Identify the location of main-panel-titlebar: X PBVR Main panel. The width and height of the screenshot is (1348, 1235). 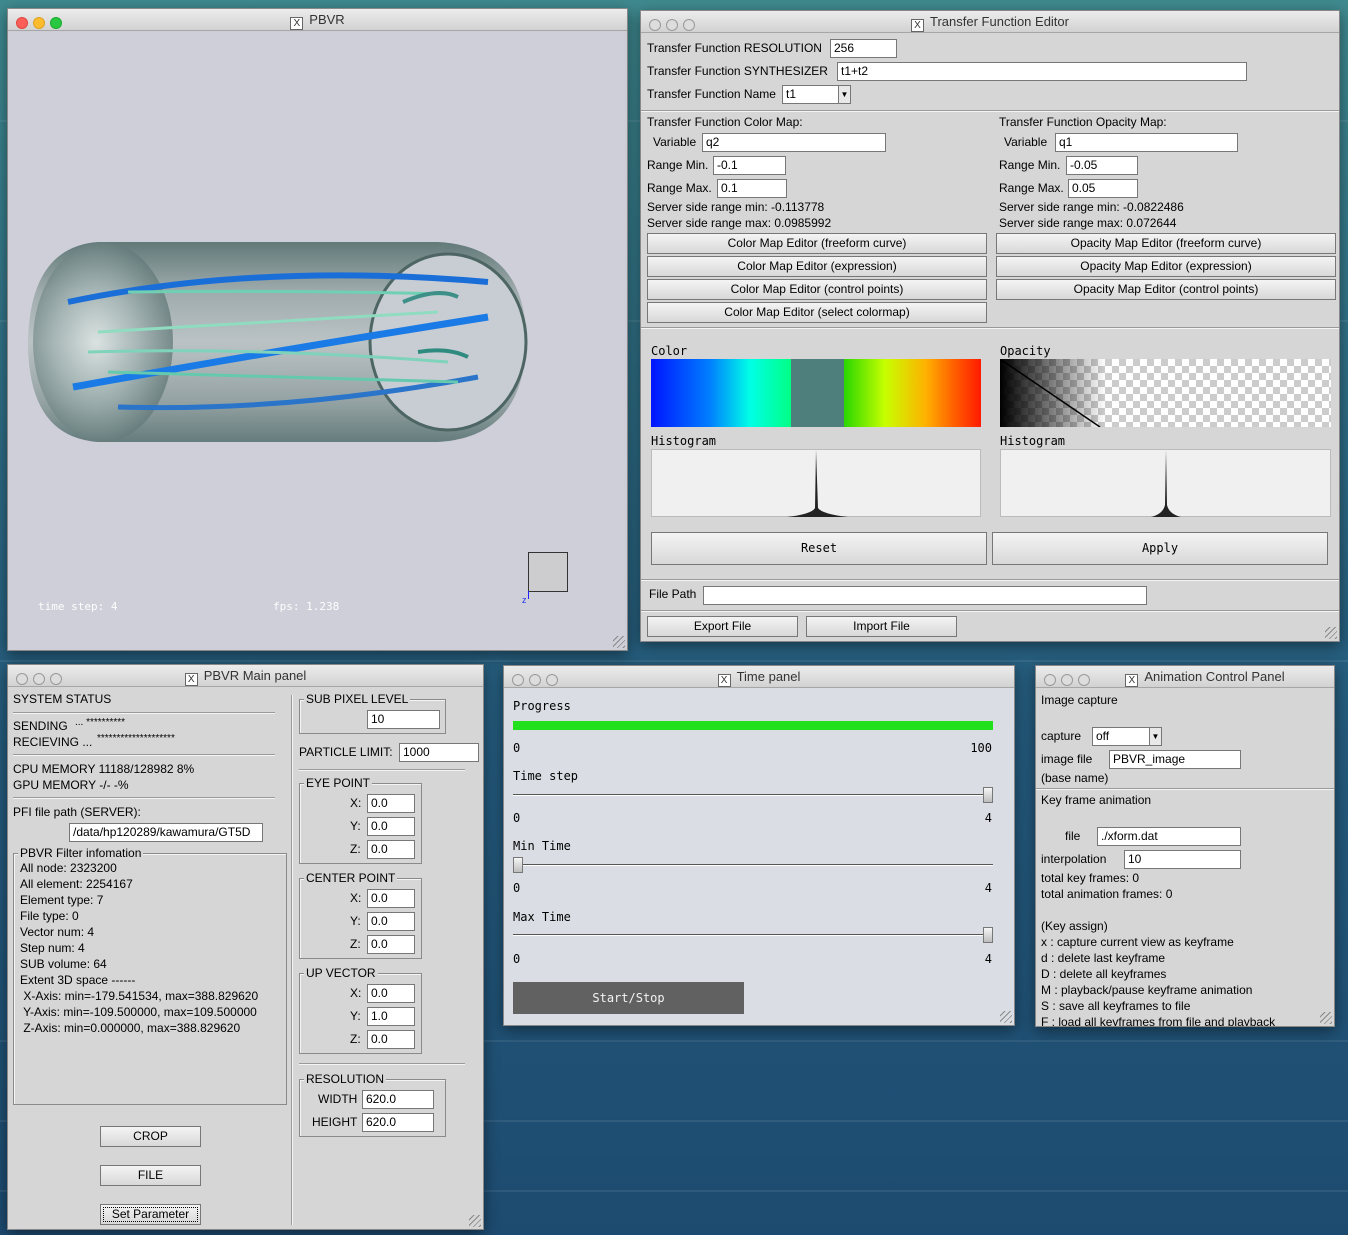
(245, 676).